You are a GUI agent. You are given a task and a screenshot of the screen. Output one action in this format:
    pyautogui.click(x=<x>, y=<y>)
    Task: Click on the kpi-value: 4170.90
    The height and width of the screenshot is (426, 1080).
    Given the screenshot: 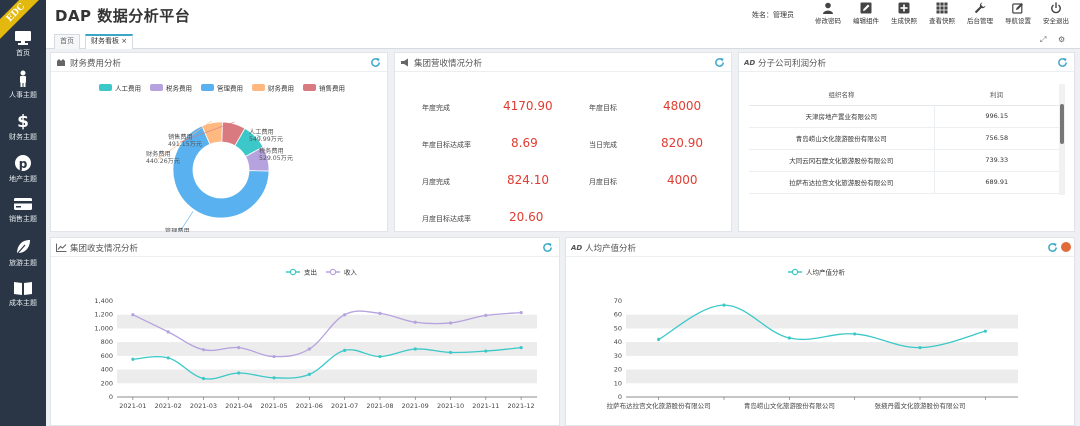 What is the action you would take?
    pyautogui.click(x=528, y=106)
    